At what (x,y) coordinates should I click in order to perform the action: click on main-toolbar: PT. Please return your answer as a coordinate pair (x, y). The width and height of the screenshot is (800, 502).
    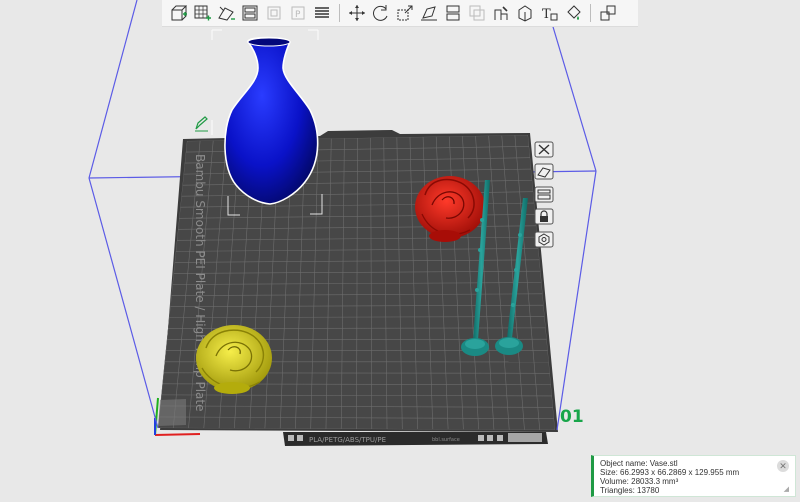
    Looking at the image, I should click on (400, 13).